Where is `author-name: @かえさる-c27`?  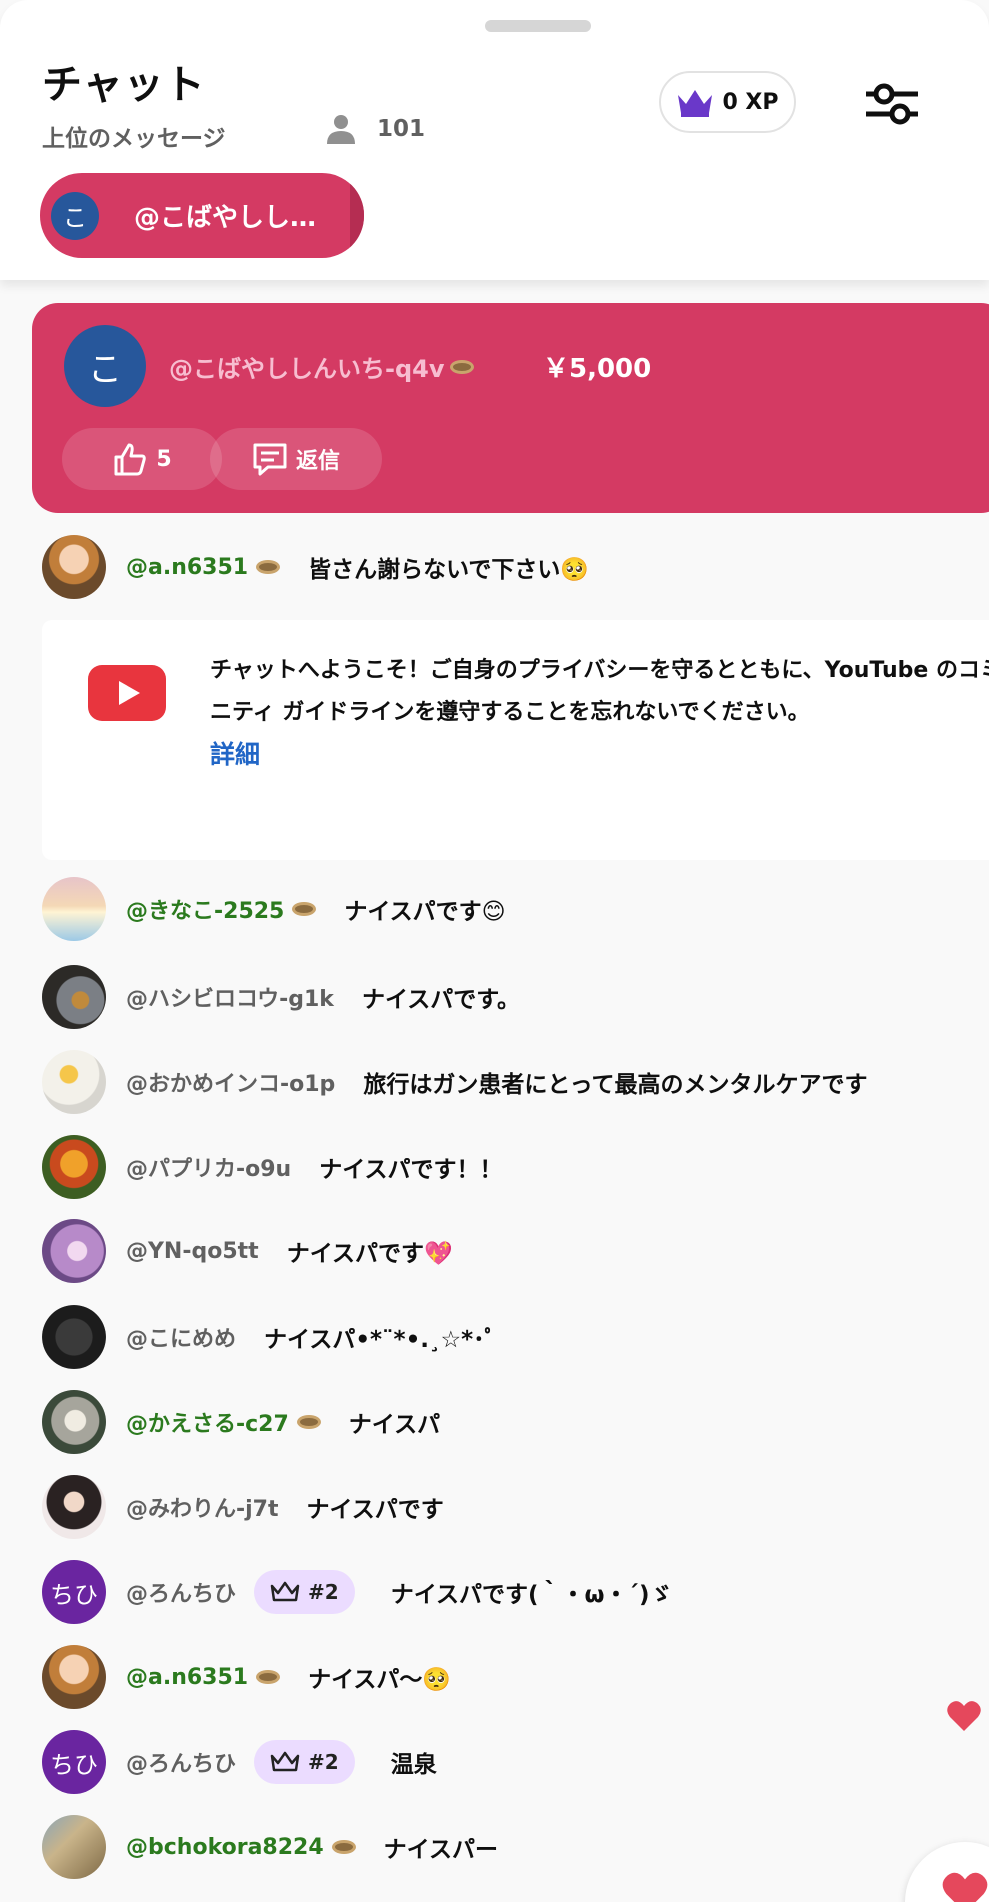
author-name: @かえさる-c27 is located at coordinates (223, 1422).